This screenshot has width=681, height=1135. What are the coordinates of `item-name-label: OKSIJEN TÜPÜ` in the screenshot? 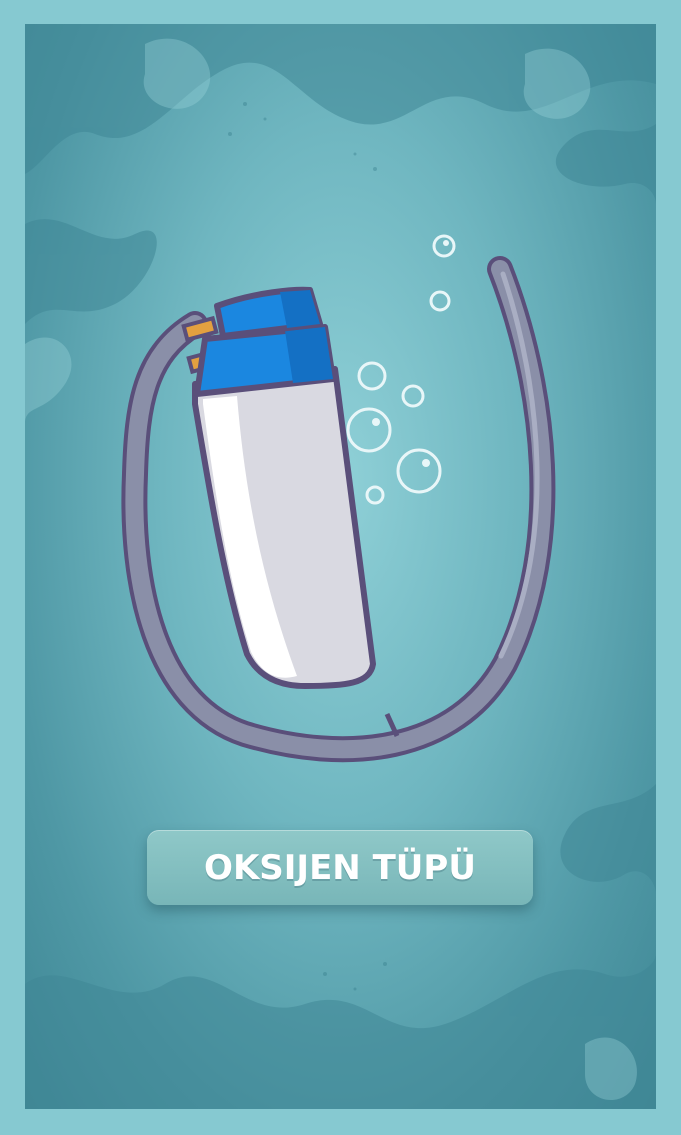 It's located at (340, 867).